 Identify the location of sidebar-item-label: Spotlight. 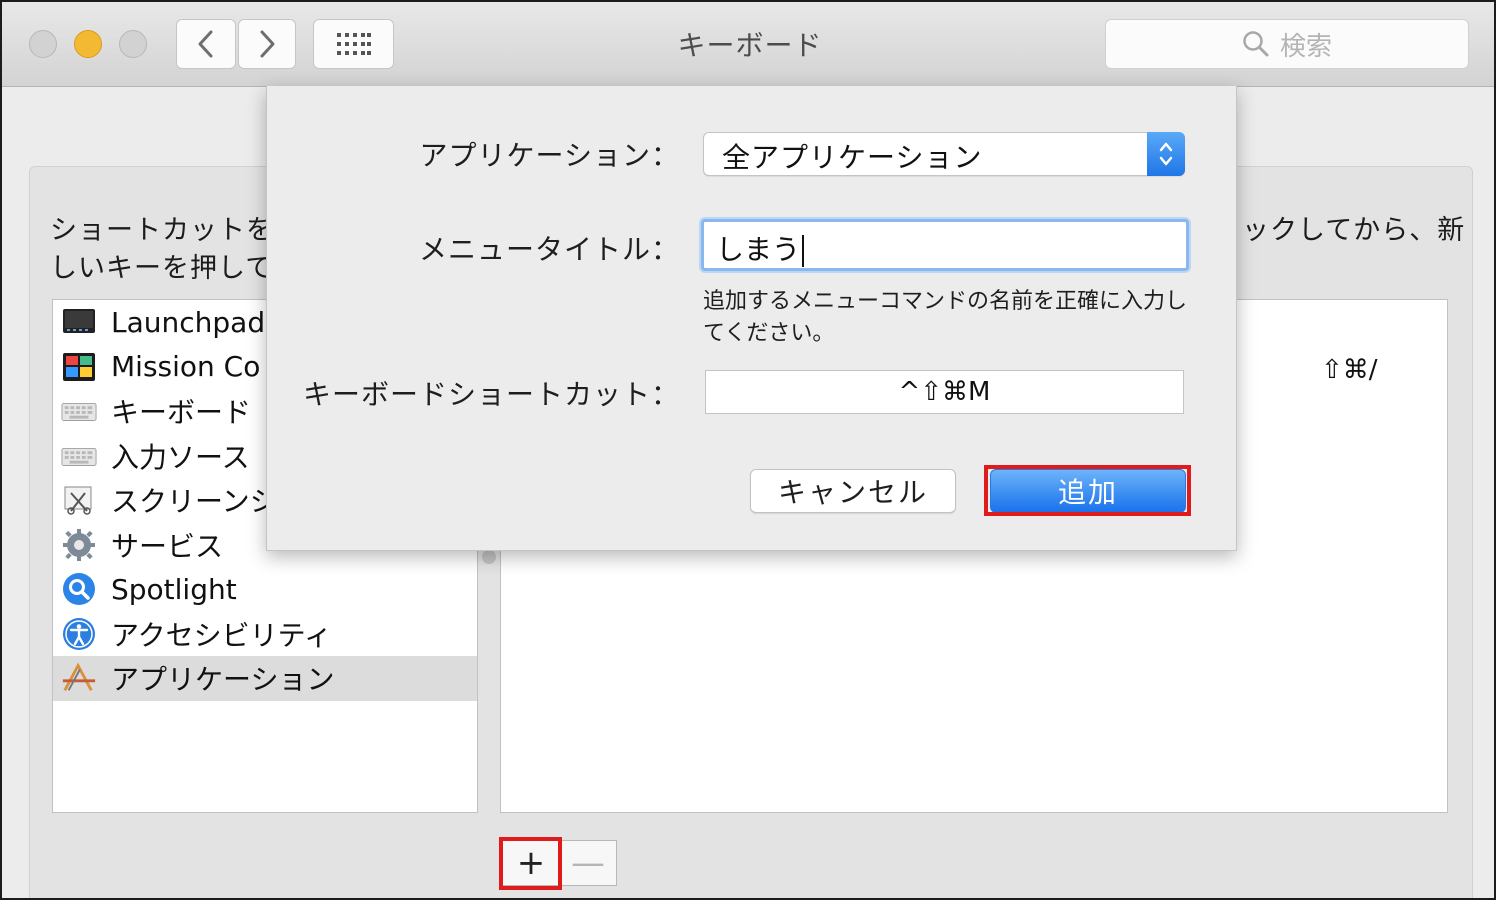
(174, 589).